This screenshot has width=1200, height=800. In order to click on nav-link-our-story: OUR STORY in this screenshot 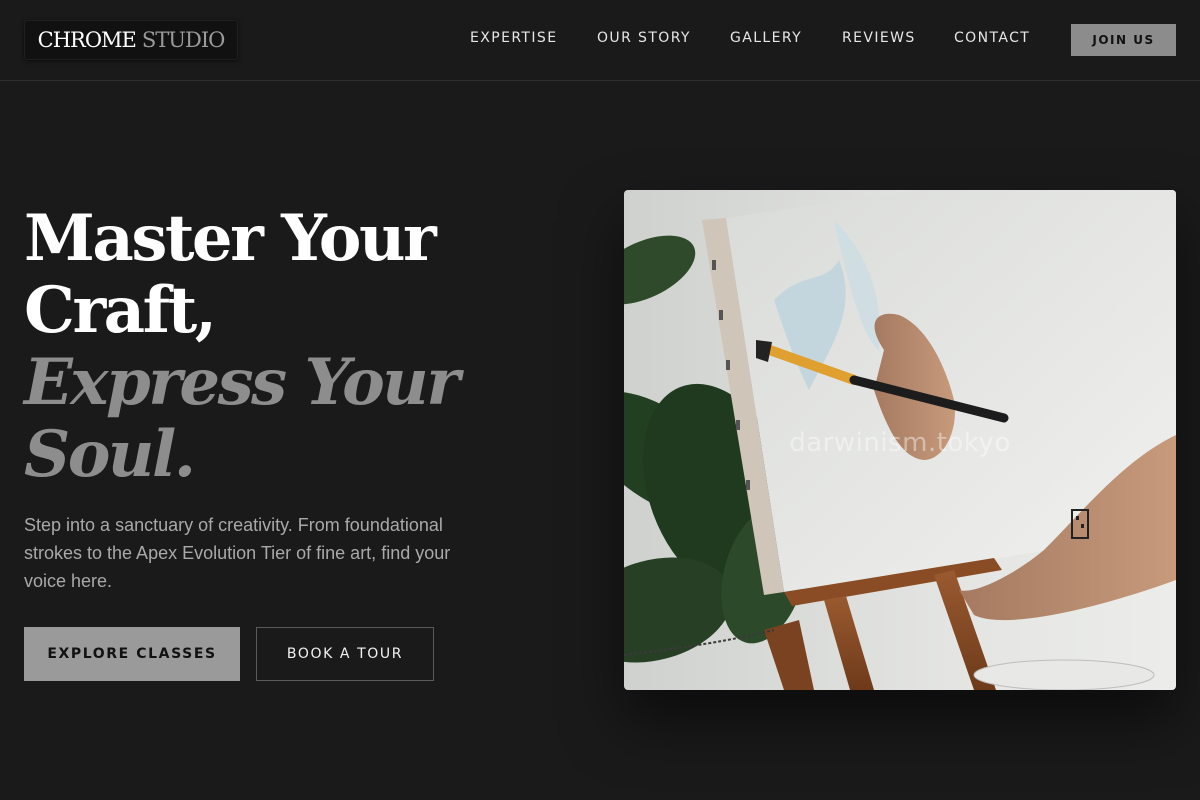, I will do `click(644, 39)`.